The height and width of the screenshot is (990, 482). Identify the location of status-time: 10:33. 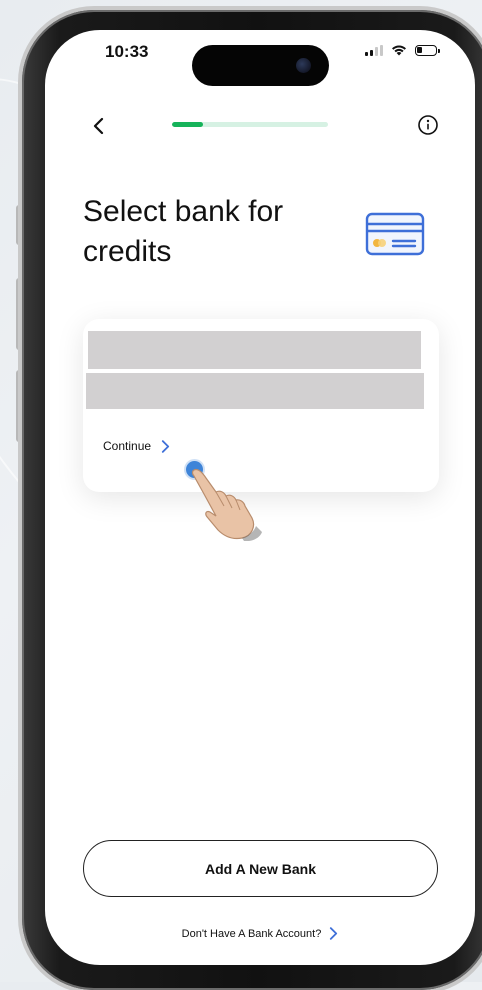
(127, 51).